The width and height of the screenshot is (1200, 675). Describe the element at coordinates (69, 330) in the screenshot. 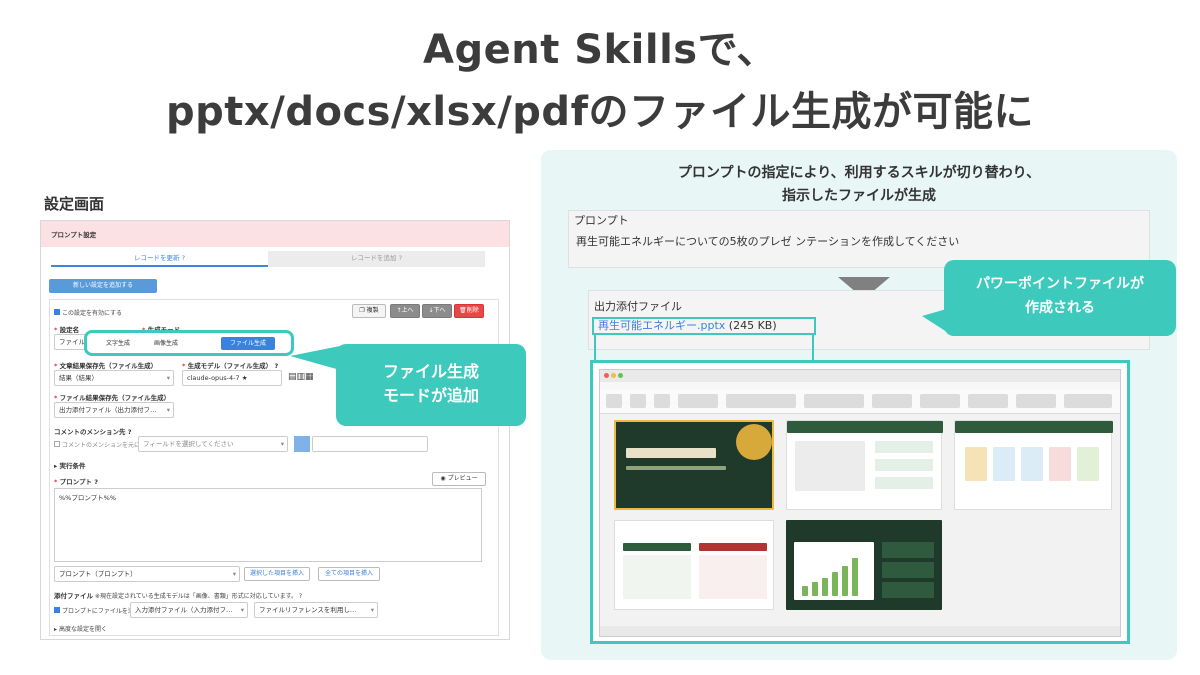

I see `setting-name-label-text: 設定名` at that location.